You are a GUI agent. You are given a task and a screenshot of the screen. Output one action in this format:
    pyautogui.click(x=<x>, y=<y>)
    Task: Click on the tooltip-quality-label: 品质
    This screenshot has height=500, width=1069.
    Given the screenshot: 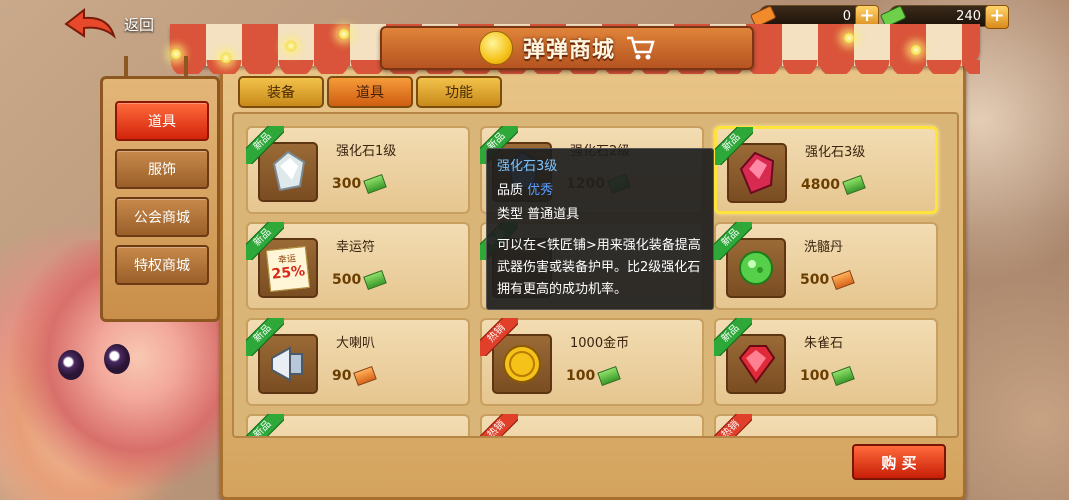 What is the action you would take?
    pyautogui.click(x=510, y=190)
    